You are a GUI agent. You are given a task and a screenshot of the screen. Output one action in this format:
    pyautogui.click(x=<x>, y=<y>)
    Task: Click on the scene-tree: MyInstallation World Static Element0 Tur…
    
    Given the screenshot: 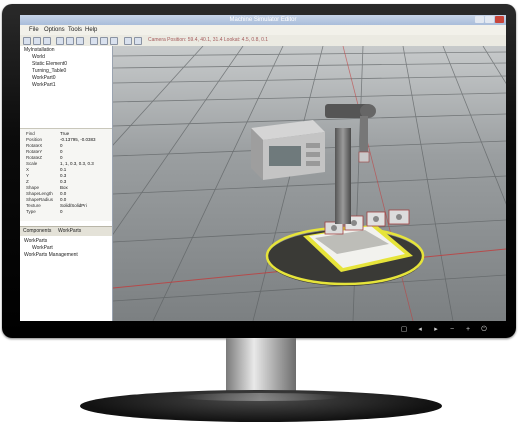 What is the action you would take?
    pyautogui.click(x=66, y=86)
    